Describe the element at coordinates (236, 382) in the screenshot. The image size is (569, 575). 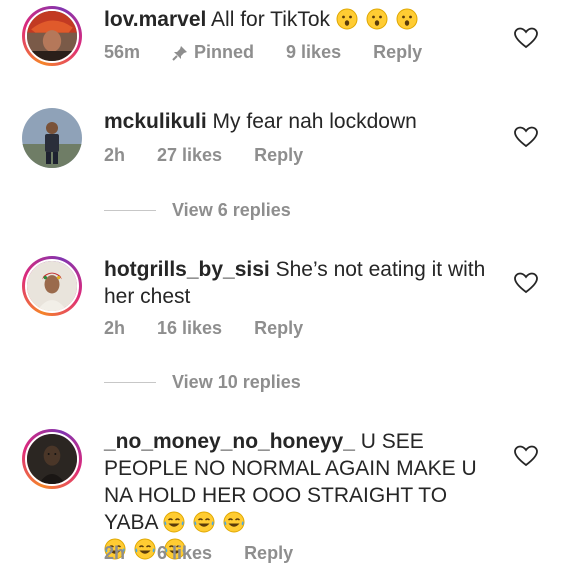
I see `view-replies-label: View 10 replies` at that location.